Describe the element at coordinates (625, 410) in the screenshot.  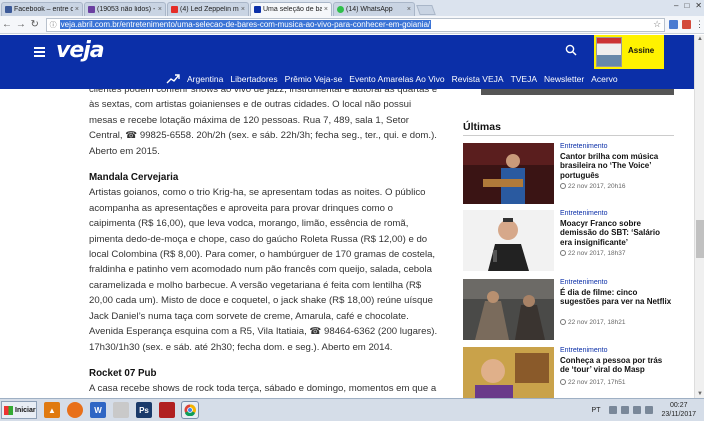
I see `network-icon` at that location.